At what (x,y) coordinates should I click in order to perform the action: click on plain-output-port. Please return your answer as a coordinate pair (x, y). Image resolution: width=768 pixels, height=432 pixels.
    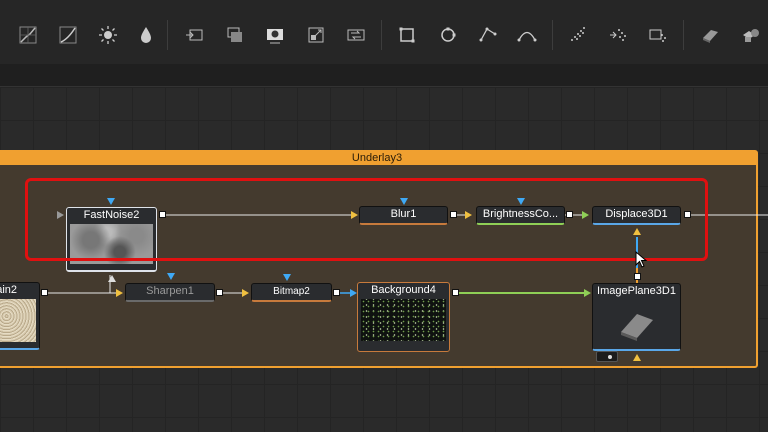
    Looking at the image, I should click on (44, 292).